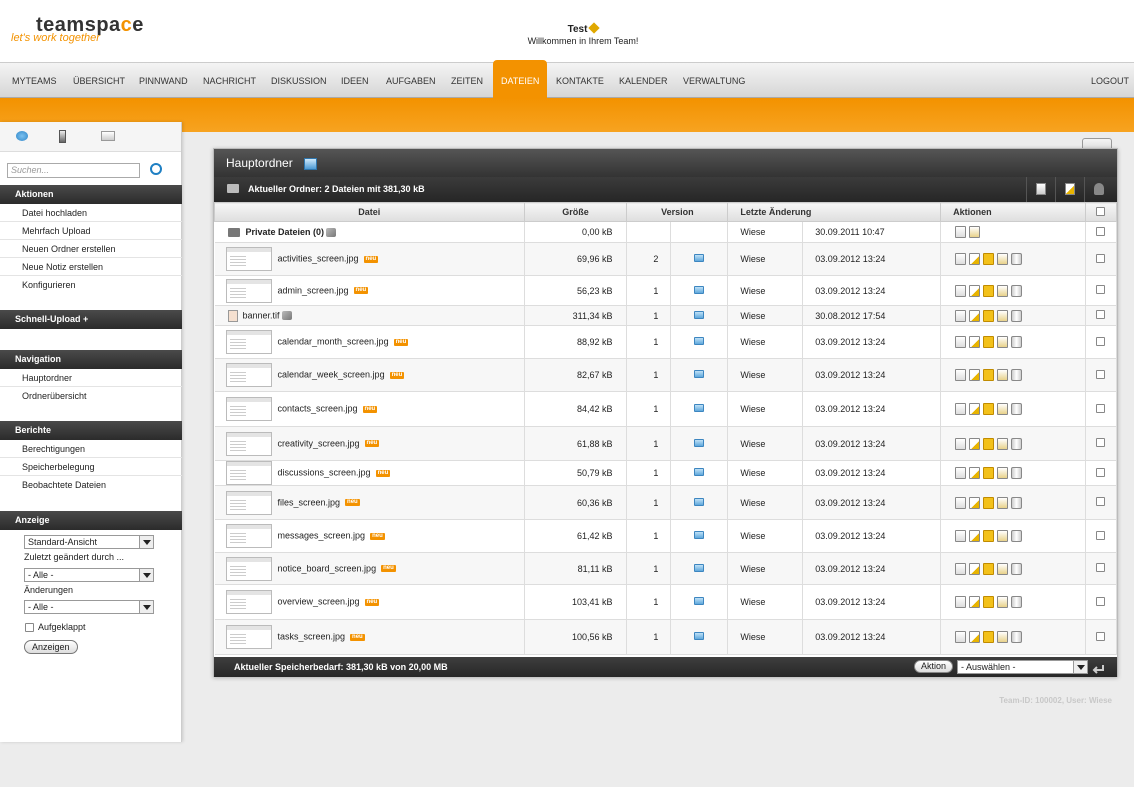  I want to click on chat-icon, so click(22, 136).